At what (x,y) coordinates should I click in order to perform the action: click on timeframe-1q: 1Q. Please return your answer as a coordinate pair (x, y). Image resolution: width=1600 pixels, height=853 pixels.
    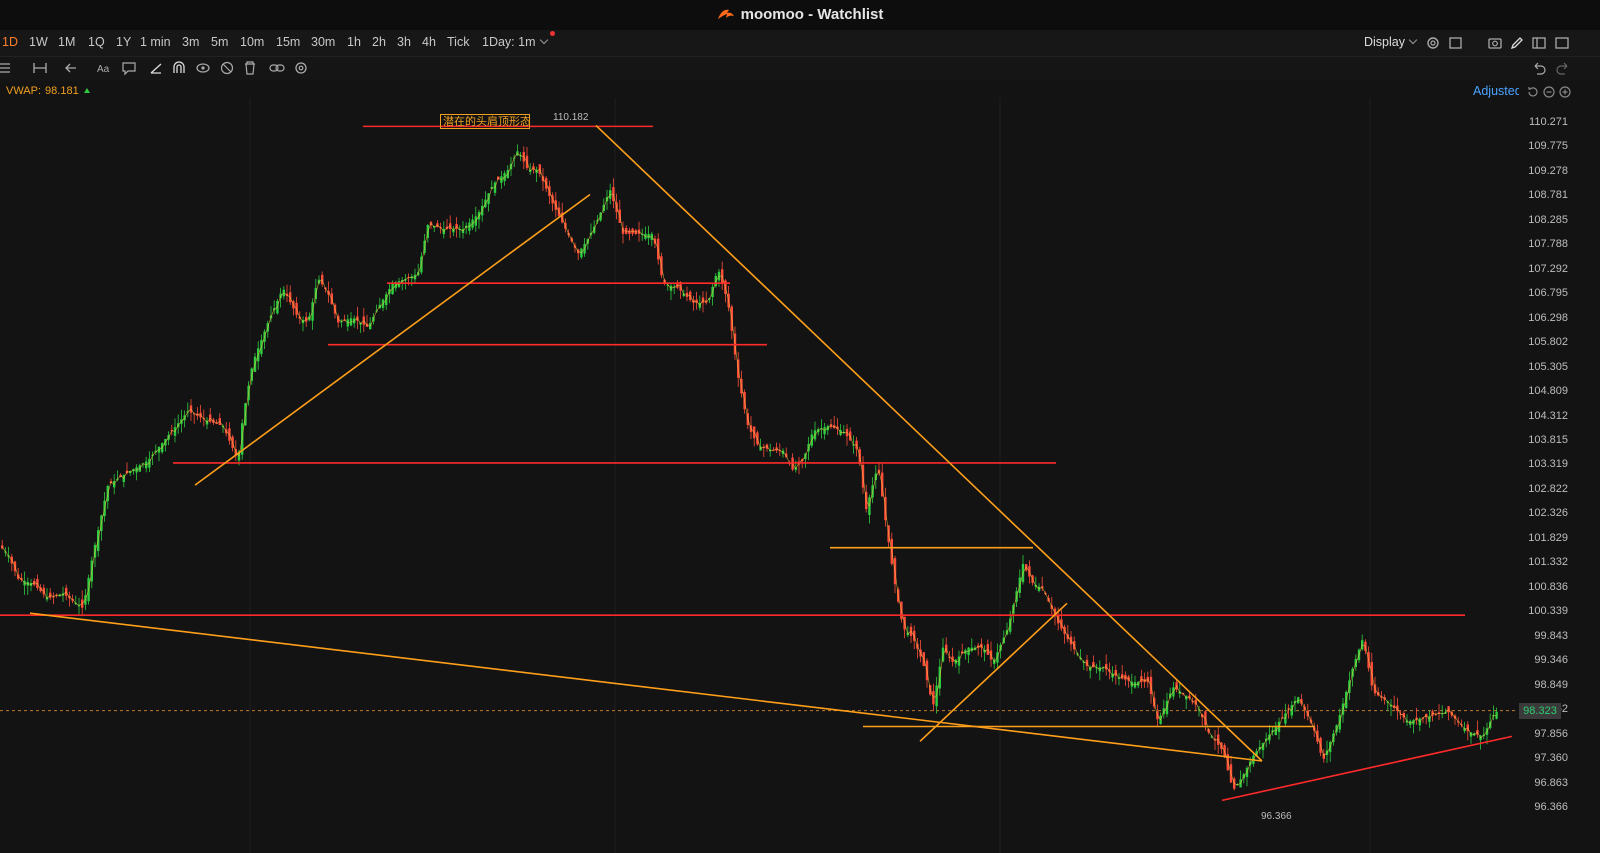
    Looking at the image, I should click on (96, 42).